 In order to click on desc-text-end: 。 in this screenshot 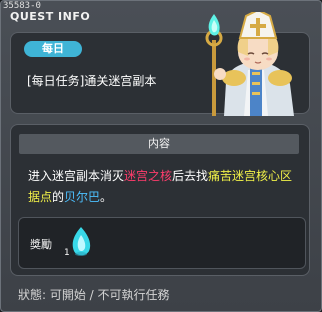, I will do `click(106, 197)`.